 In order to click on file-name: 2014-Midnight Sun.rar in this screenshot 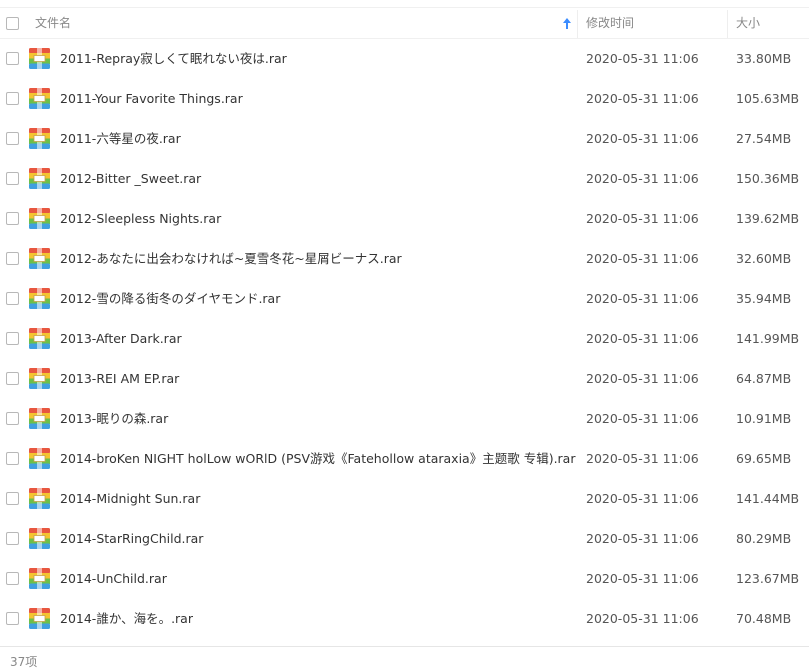, I will do `click(130, 499)`.